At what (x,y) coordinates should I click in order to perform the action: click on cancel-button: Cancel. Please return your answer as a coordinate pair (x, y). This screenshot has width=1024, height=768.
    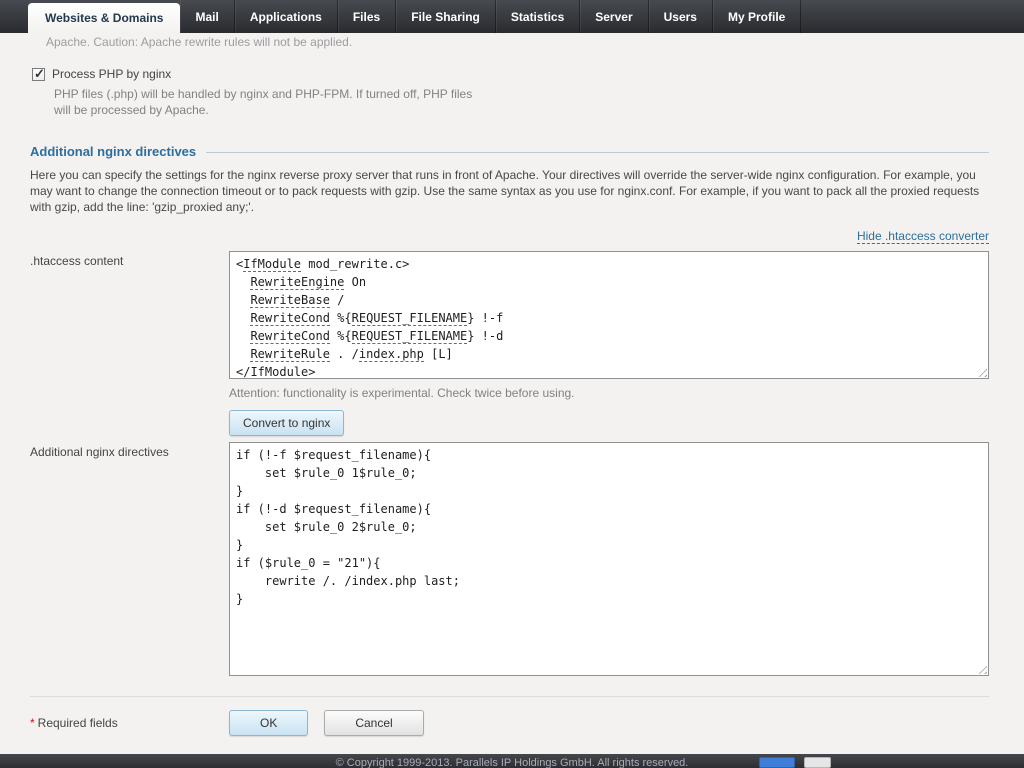
    Looking at the image, I should click on (374, 723).